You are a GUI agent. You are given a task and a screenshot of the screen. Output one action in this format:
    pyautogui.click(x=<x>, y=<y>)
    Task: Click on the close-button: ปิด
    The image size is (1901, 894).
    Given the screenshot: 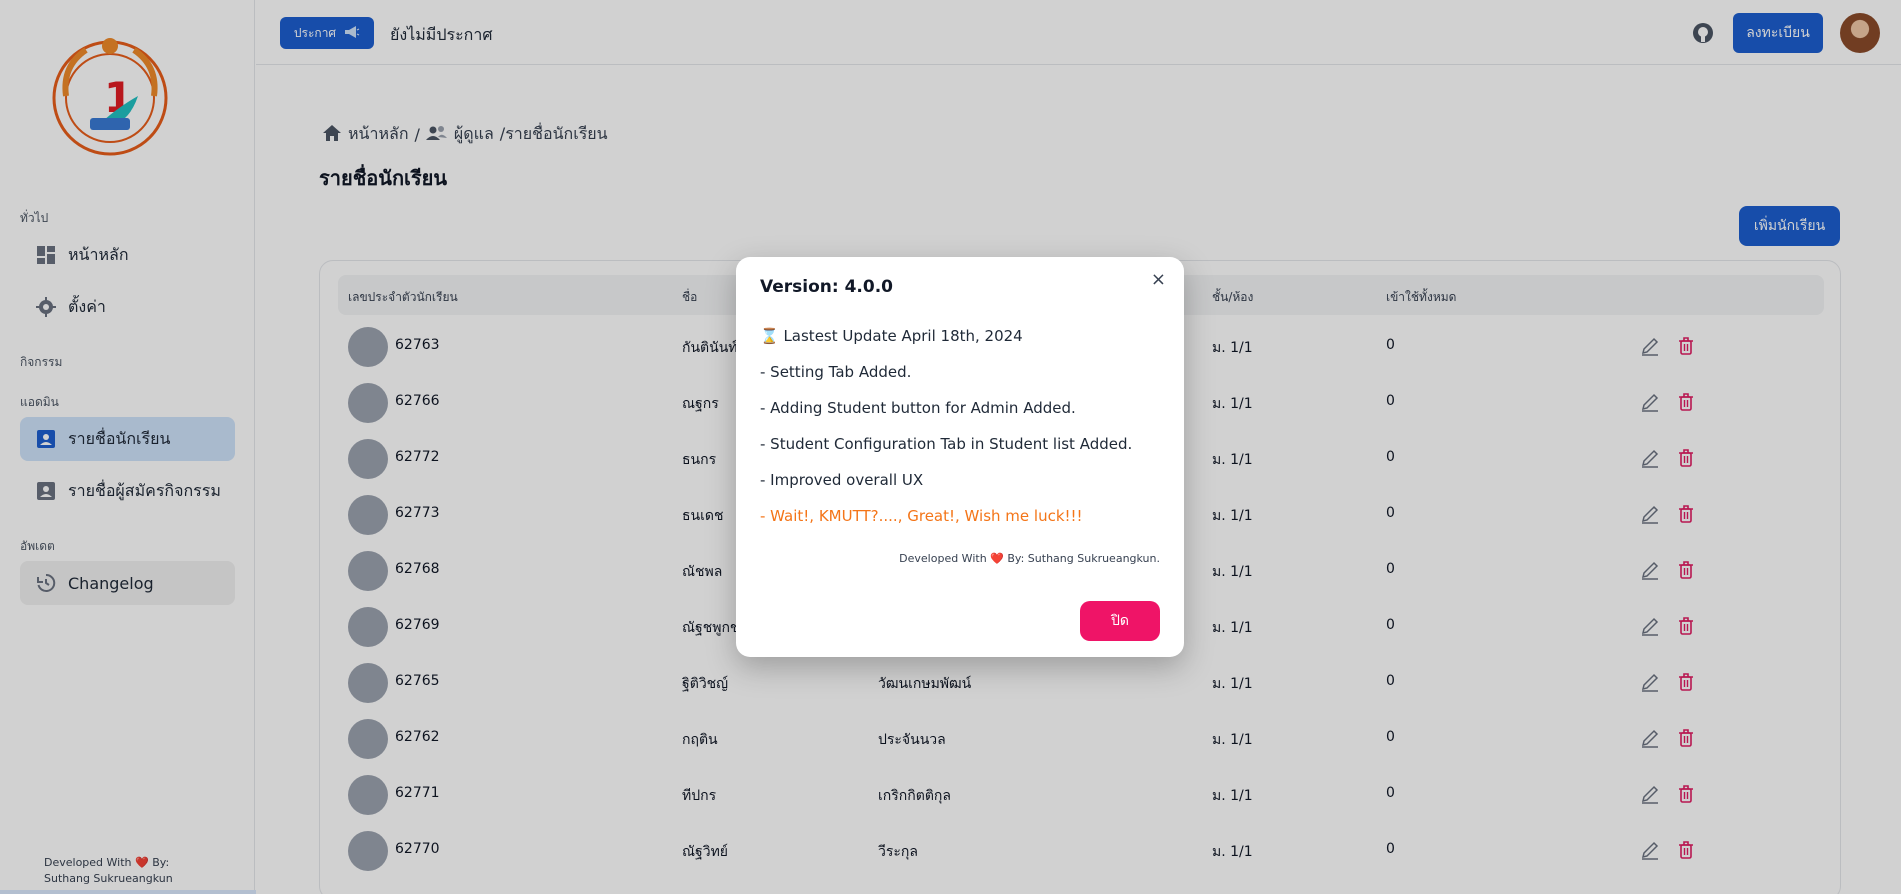 What is the action you would take?
    pyautogui.click(x=1120, y=621)
    